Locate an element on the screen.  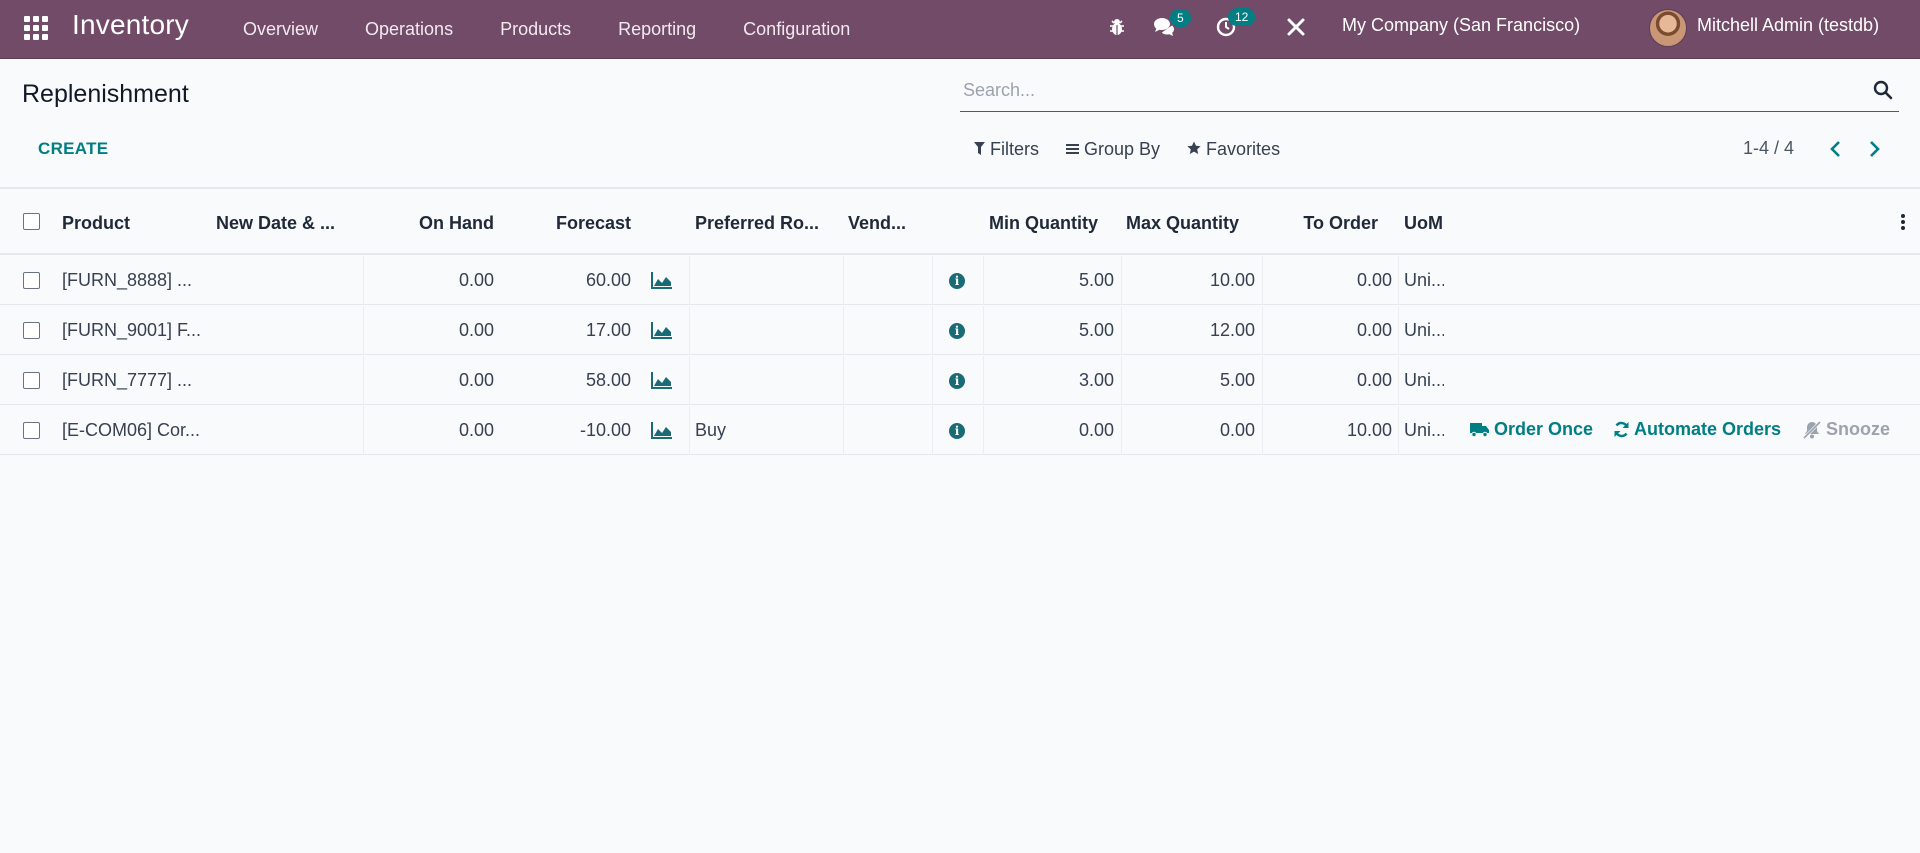
bell-slash-icon is located at coordinates (1812, 429).